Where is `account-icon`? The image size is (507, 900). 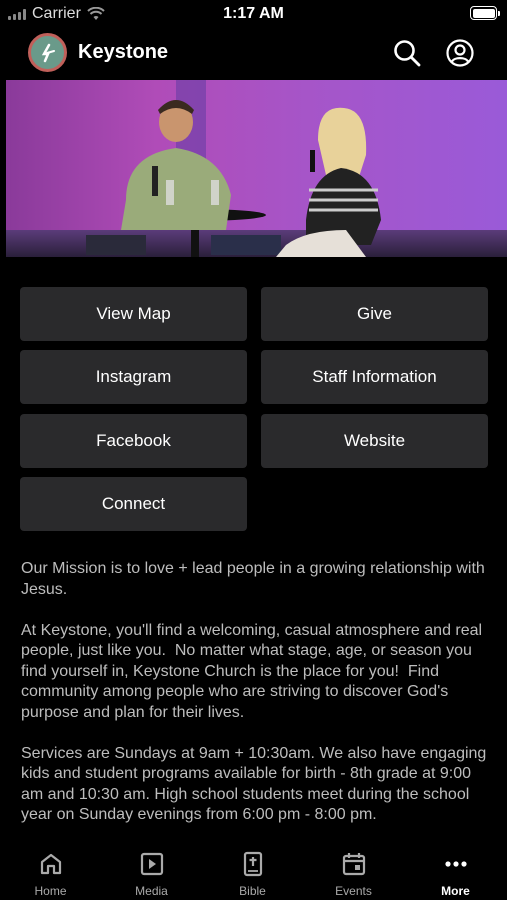 account-icon is located at coordinates (460, 53).